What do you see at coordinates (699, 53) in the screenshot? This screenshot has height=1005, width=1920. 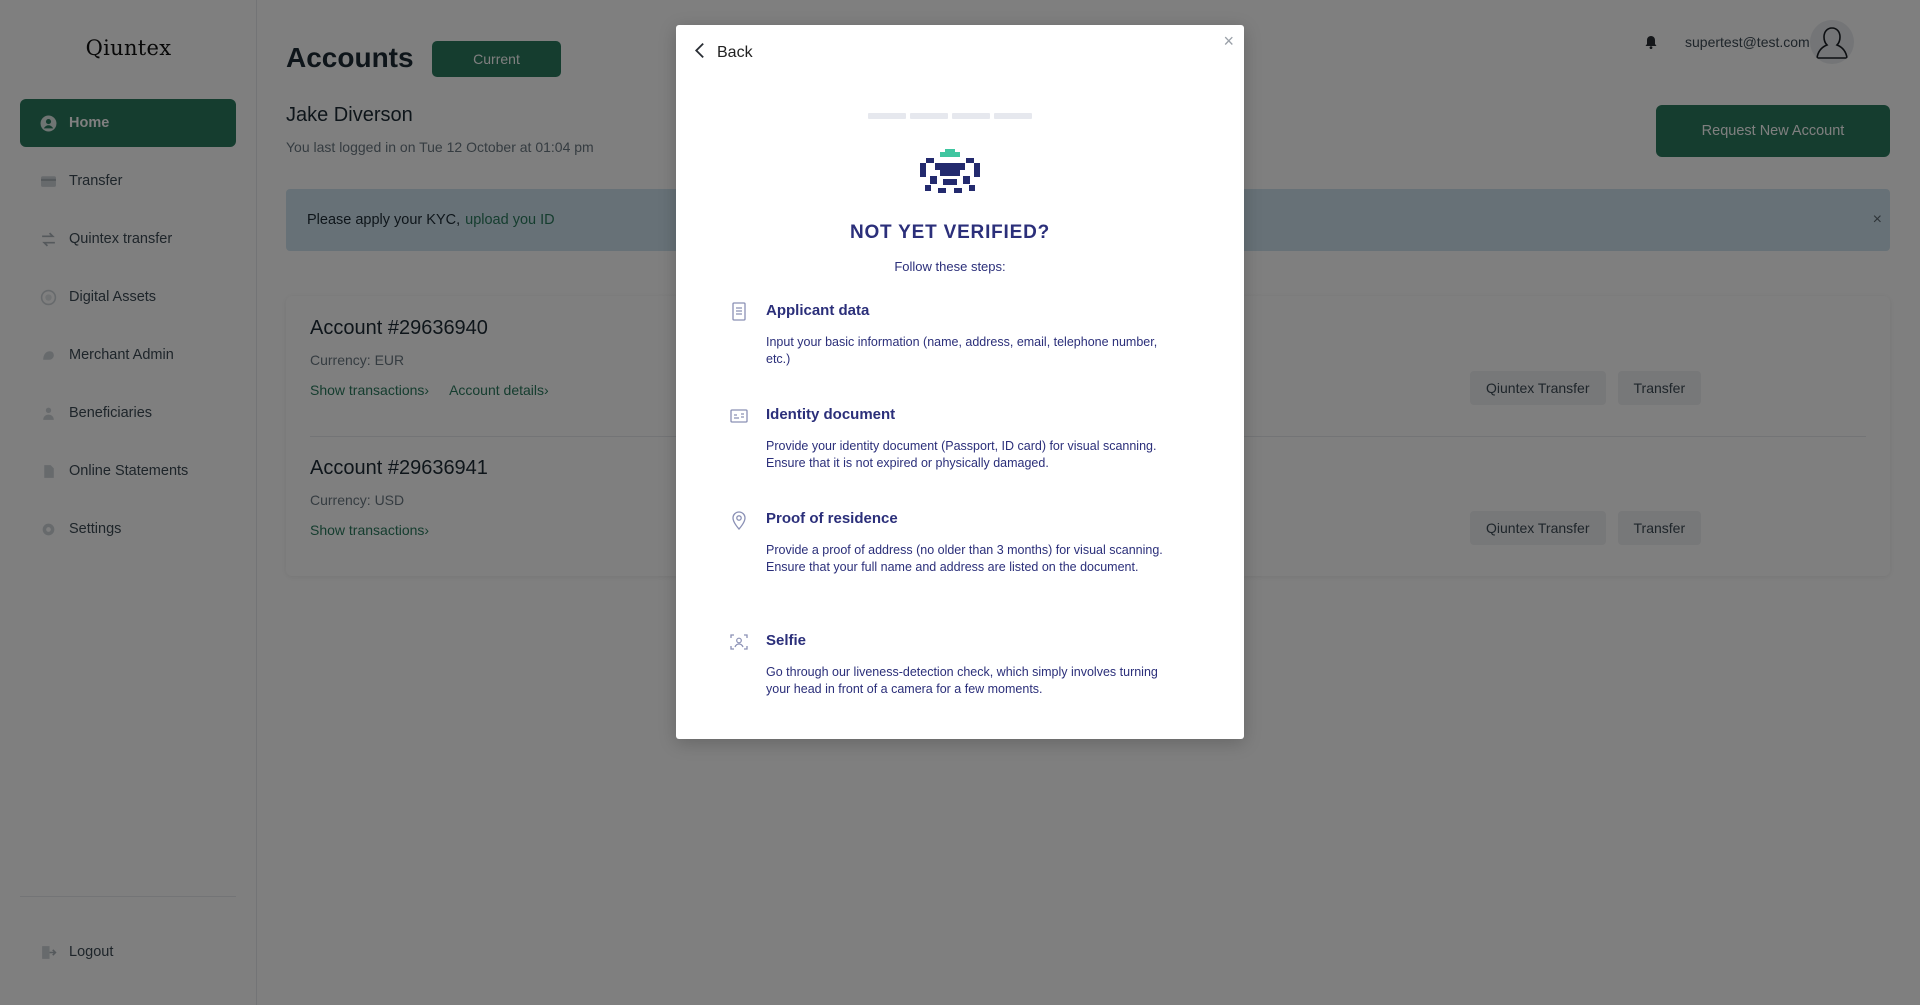 I see `chevron-left-icon` at bounding box center [699, 53].